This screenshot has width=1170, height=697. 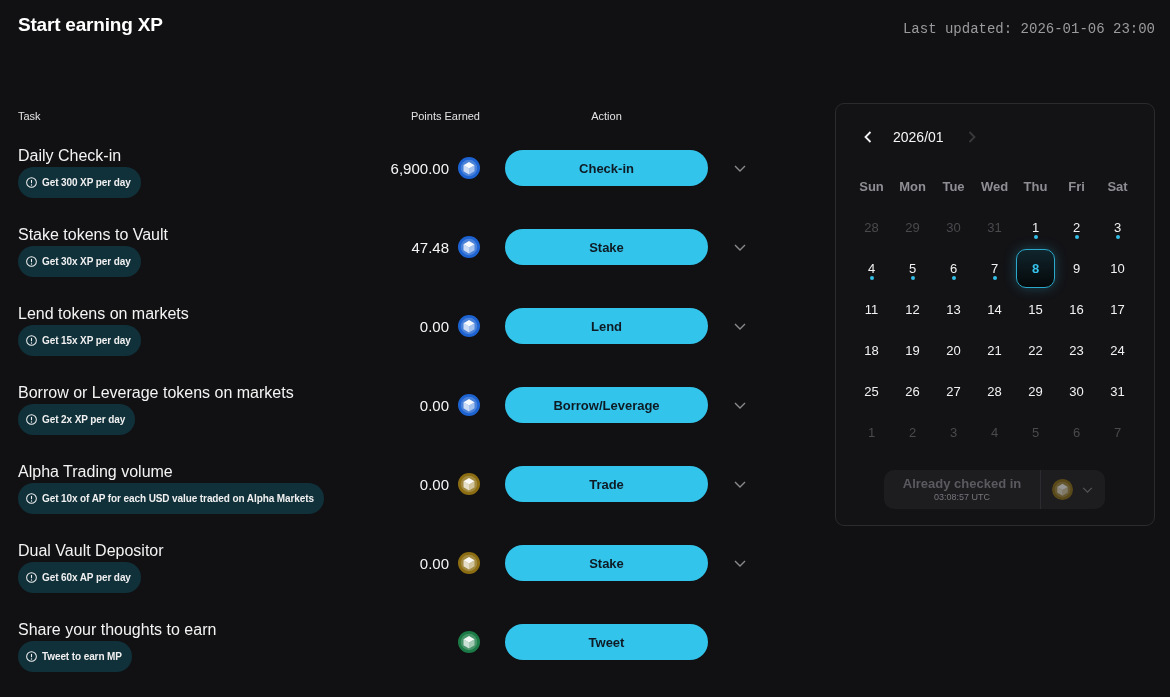 I want to click on last-updated-text: Last updated: 2026-01-06 23:00, so click(x=1028, y=29).